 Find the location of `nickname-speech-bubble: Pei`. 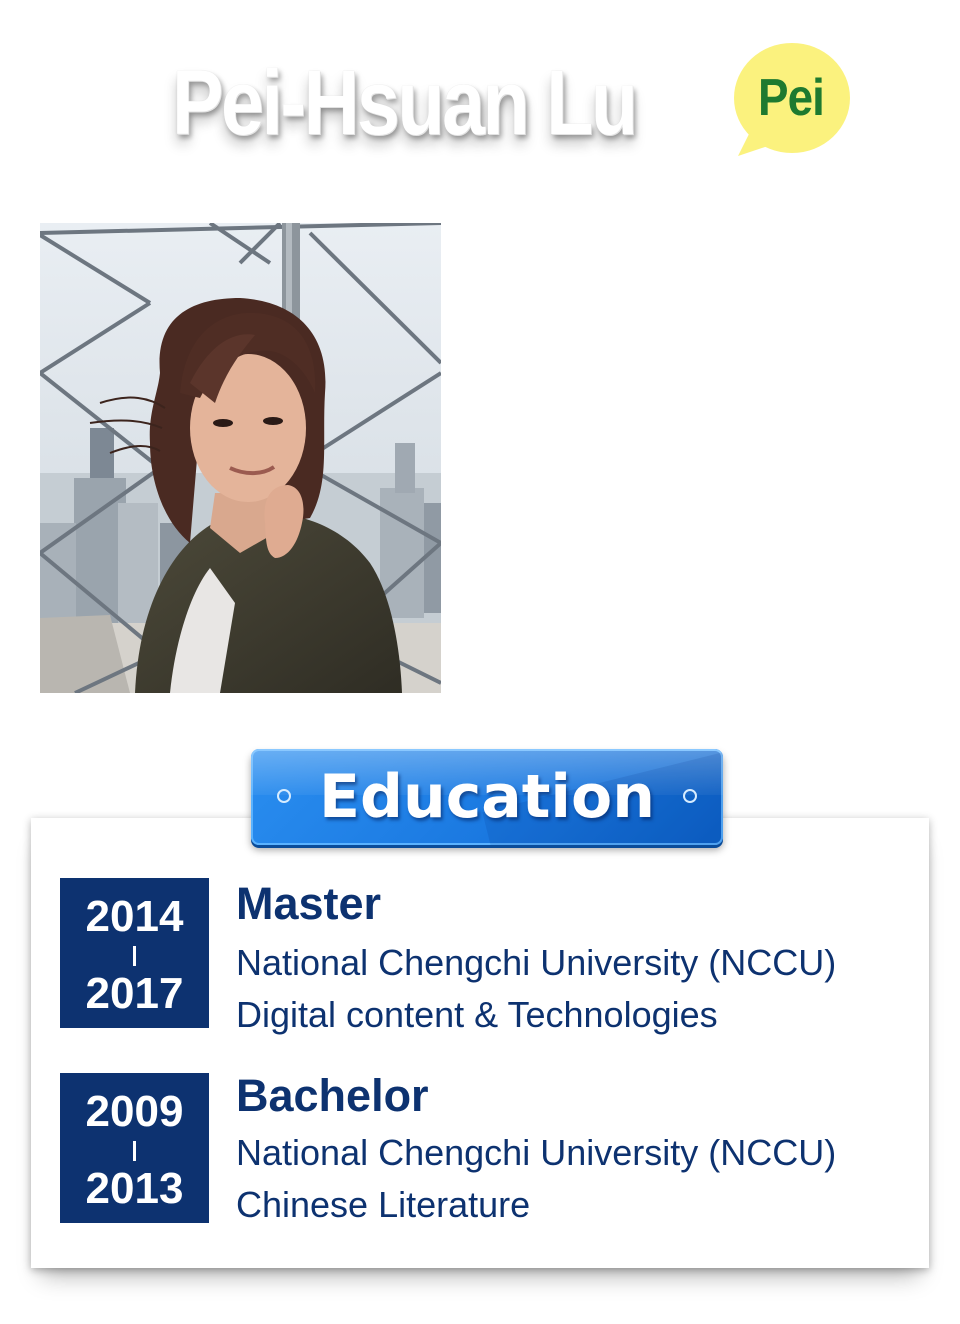

nickname-speech-bubble: Pei is located at coordinates (791, 99).